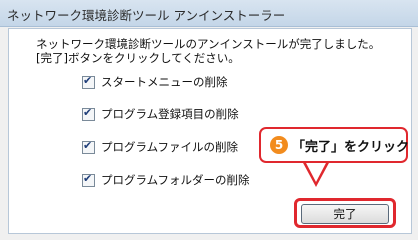 Image resolution: width=418 pixels, height=240 pixels. I want to click on check-item-start-menu: スタートメニューの削除, so click(155, 82).